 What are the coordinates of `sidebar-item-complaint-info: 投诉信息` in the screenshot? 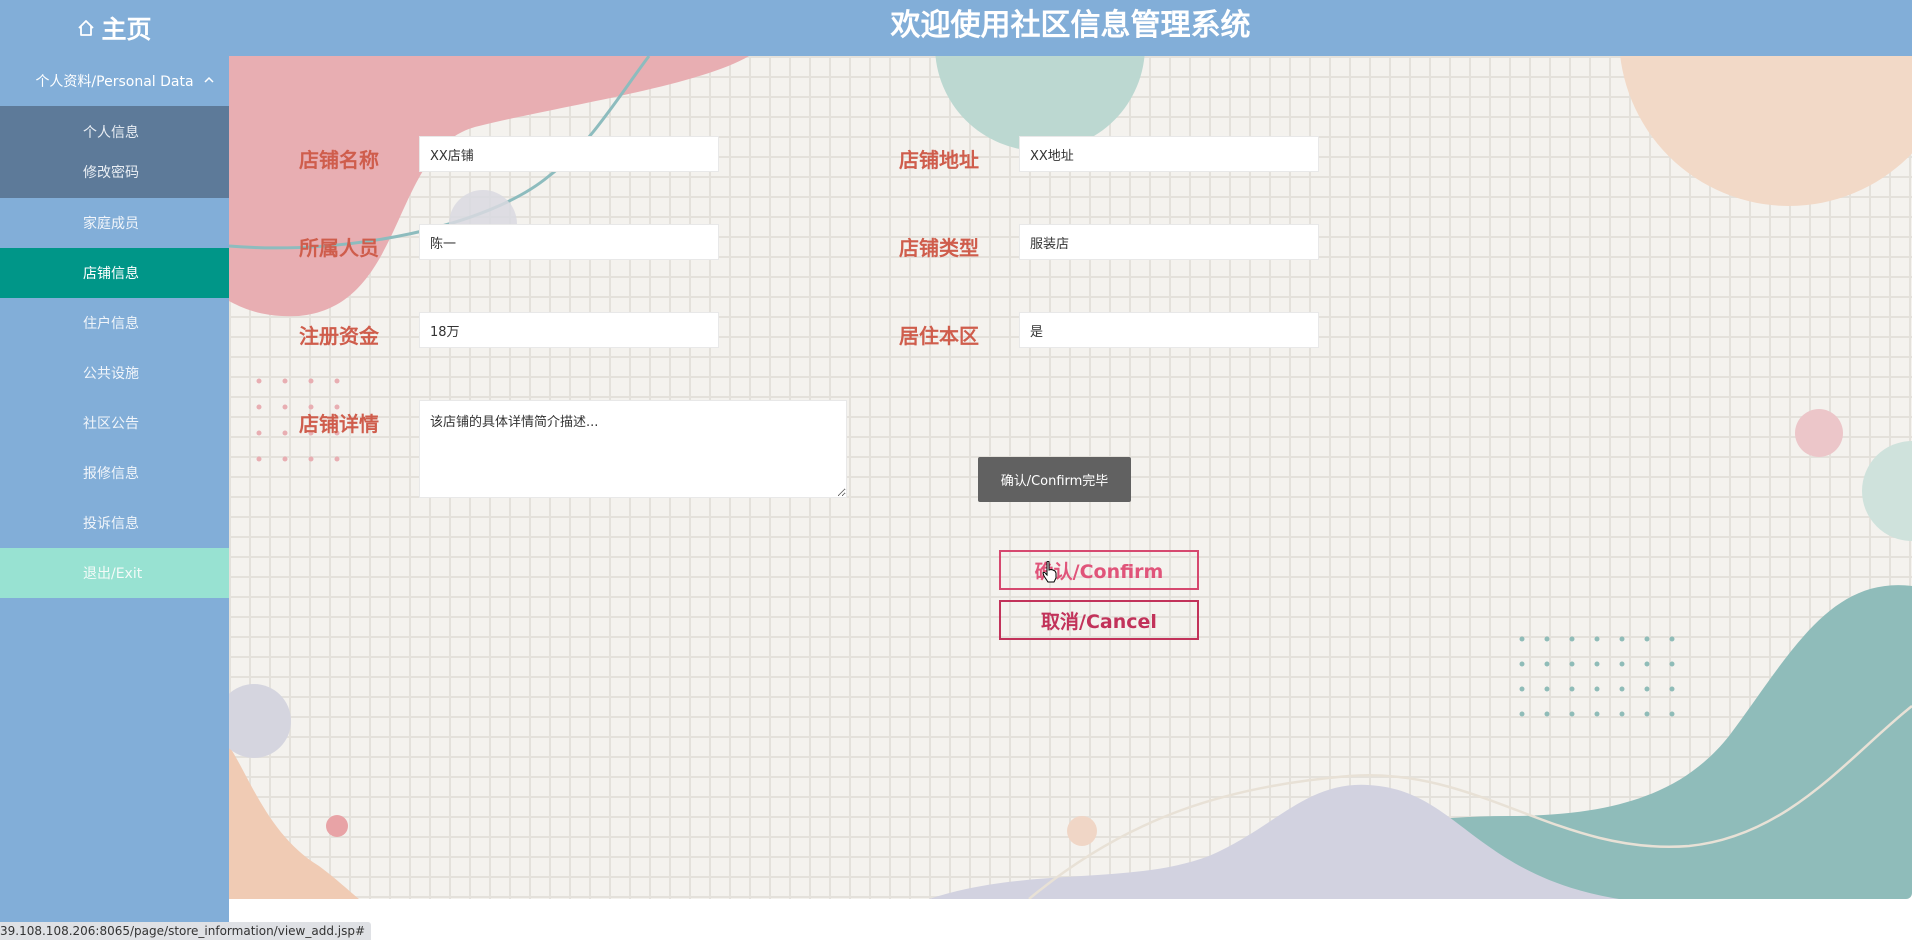 It's located at (114, 523).